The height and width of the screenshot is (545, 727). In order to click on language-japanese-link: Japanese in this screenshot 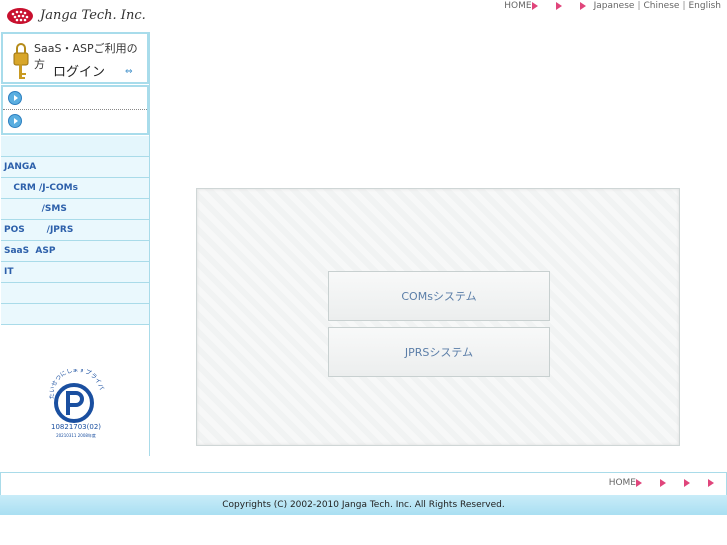, I will do `click(614, 6)`.